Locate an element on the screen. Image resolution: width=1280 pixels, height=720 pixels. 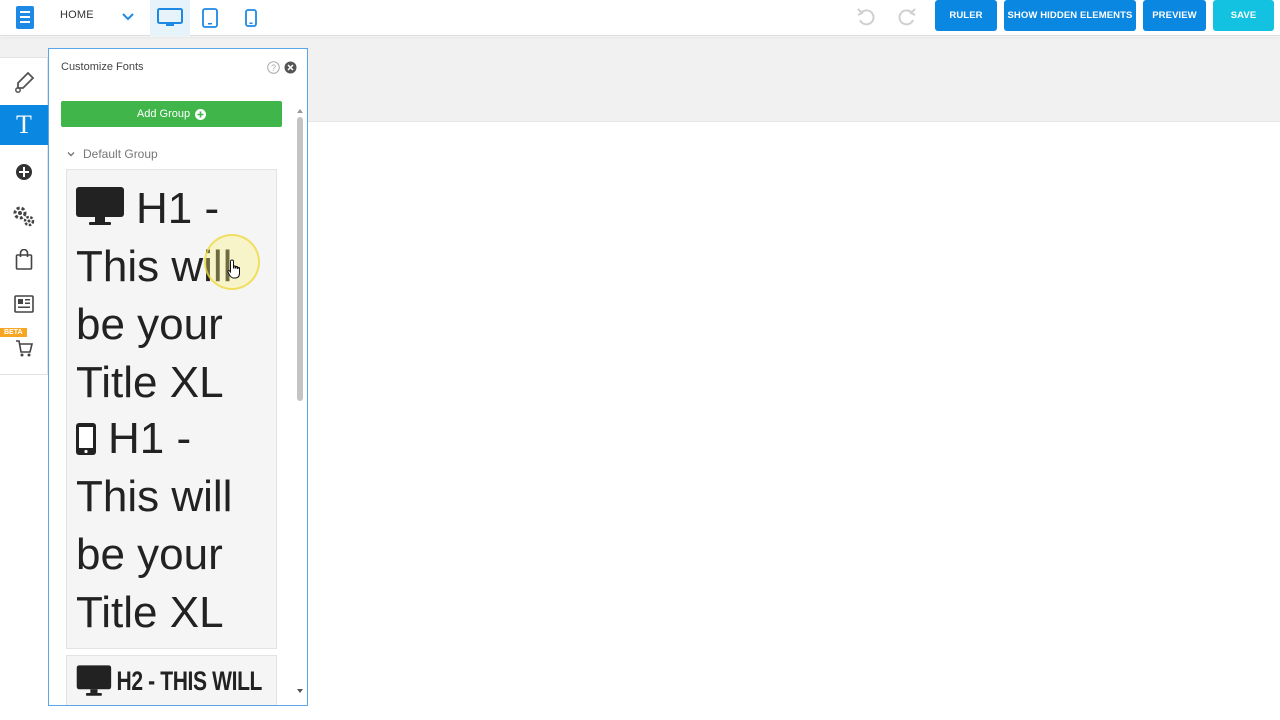
rail-item-blog is located at coordinates (24, 304).